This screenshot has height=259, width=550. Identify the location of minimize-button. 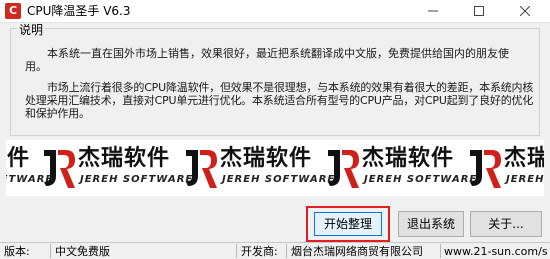
(433, 11).